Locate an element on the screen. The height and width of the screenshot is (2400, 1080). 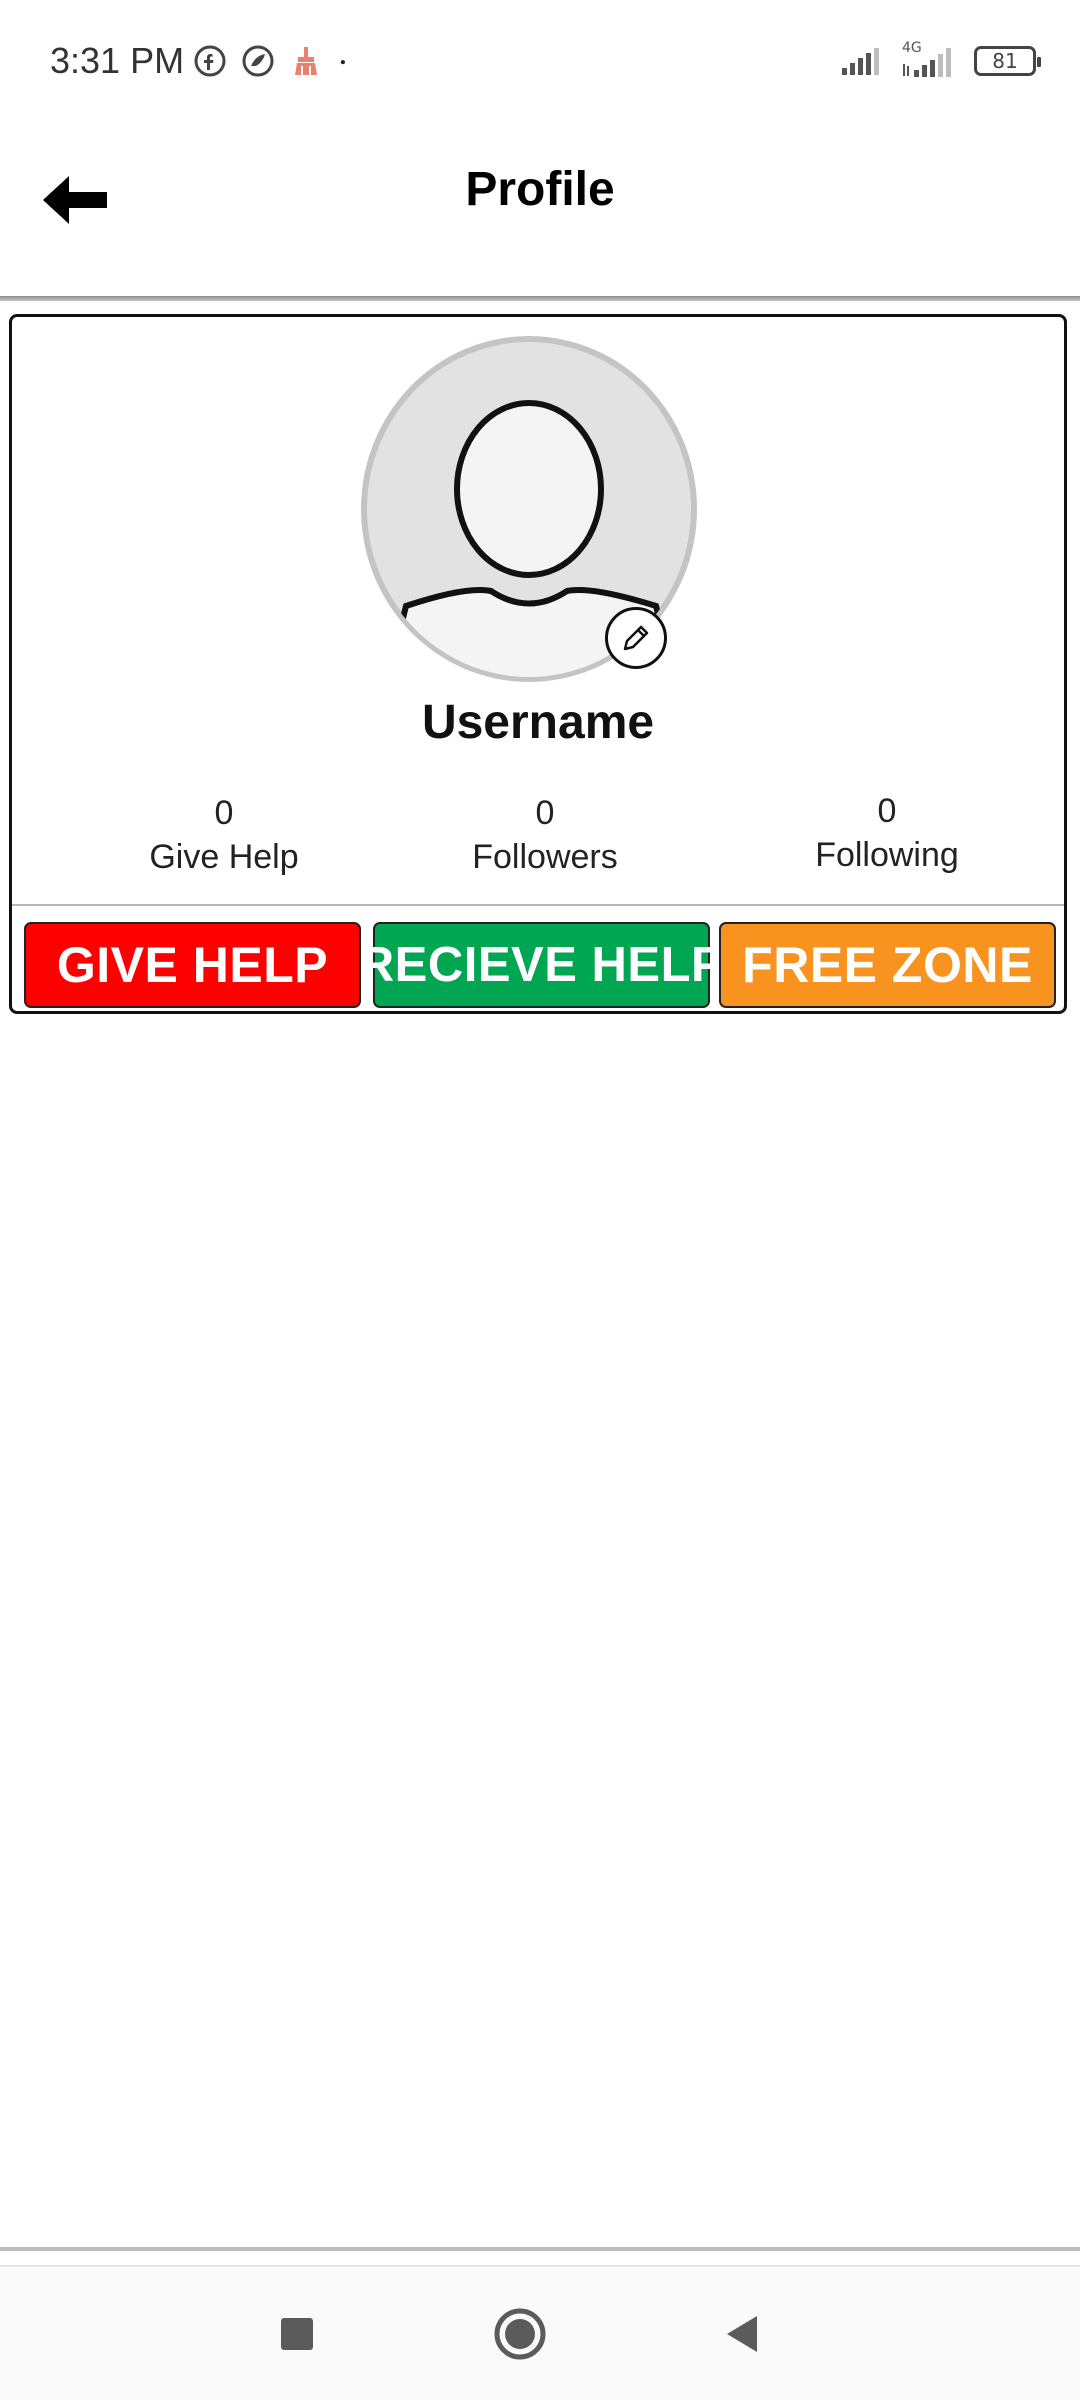
signal-icon is located at coordinates (860, 61).